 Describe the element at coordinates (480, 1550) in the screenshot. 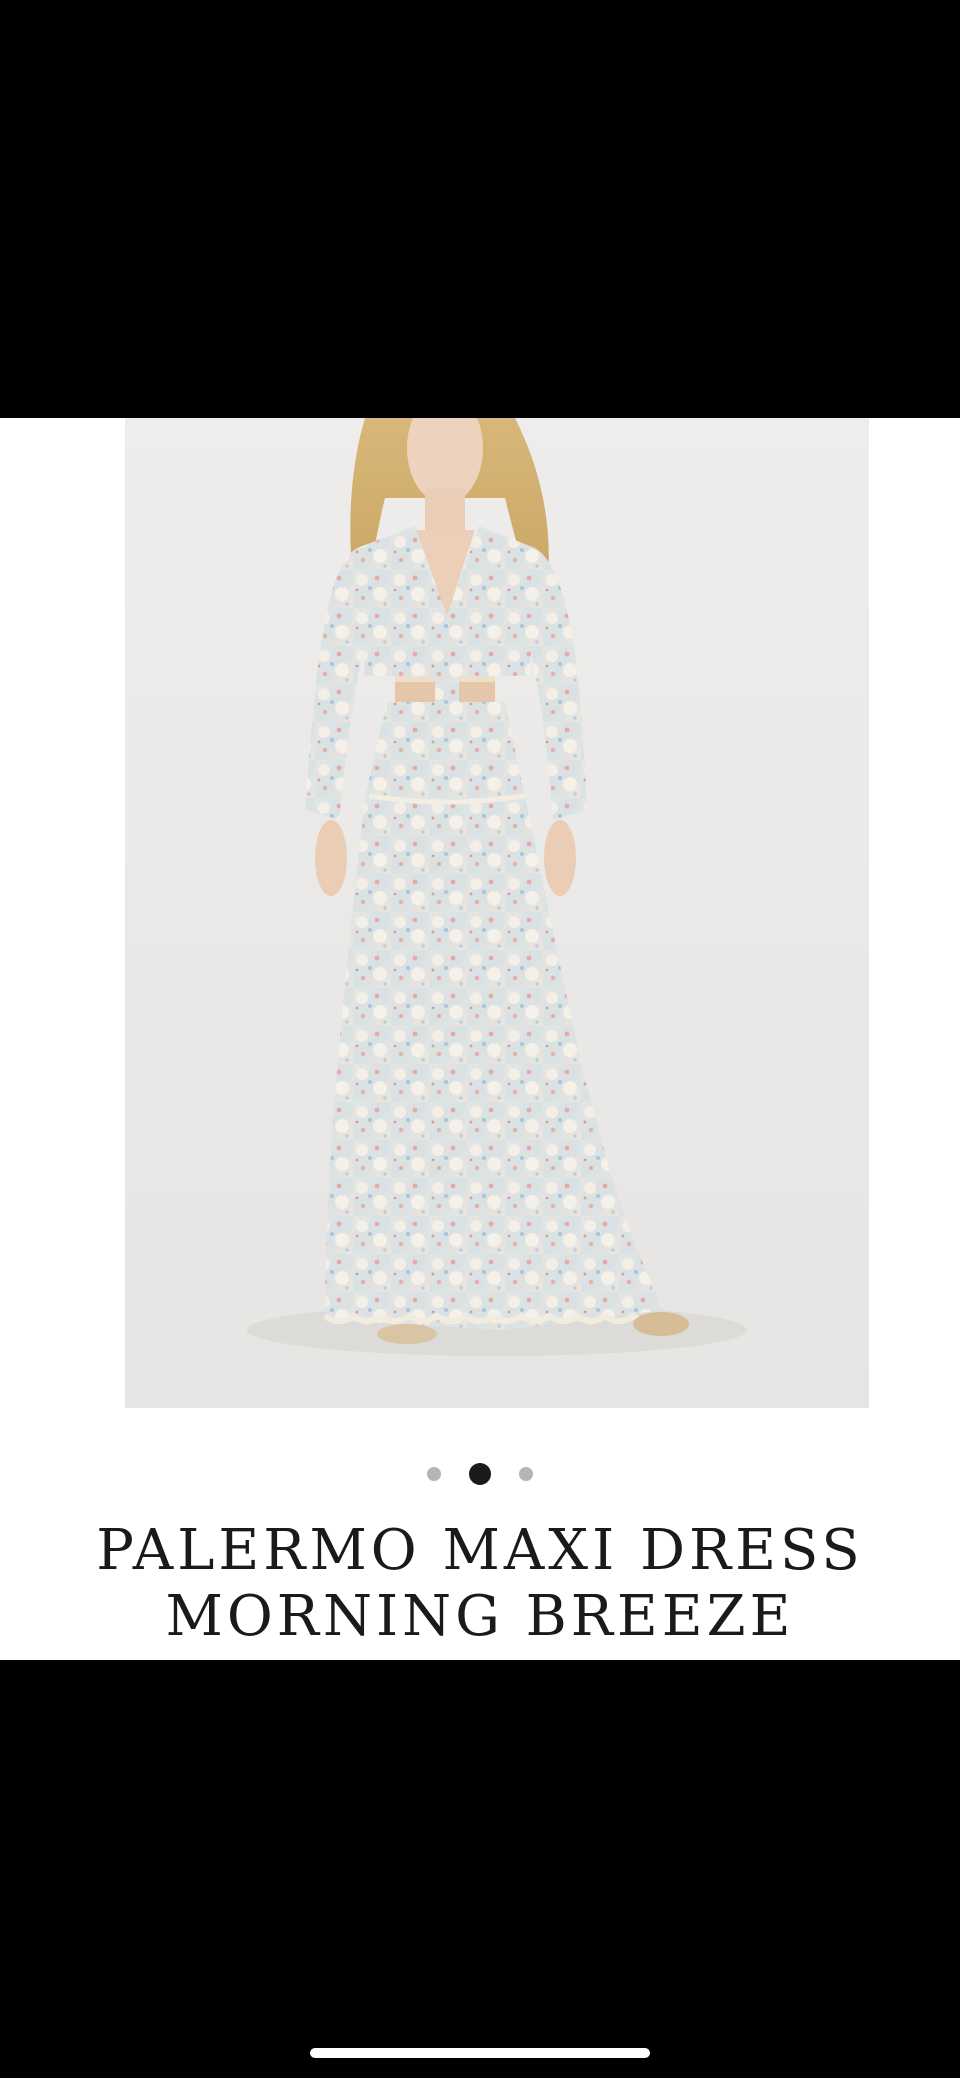

I see `product-title-line-1: PALERMO MAXI DRESS` at that location.